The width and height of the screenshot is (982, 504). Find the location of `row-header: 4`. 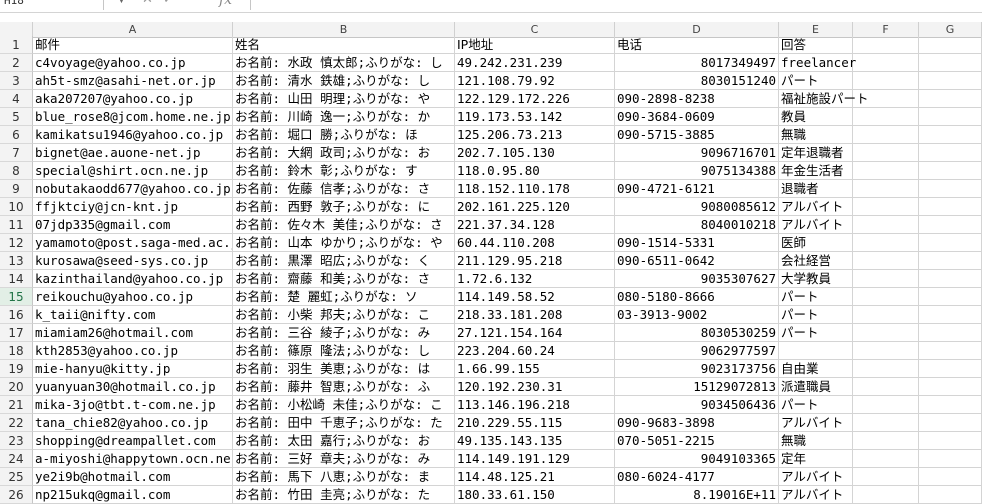

row-header: 4 is located at coordinates (16, 99).